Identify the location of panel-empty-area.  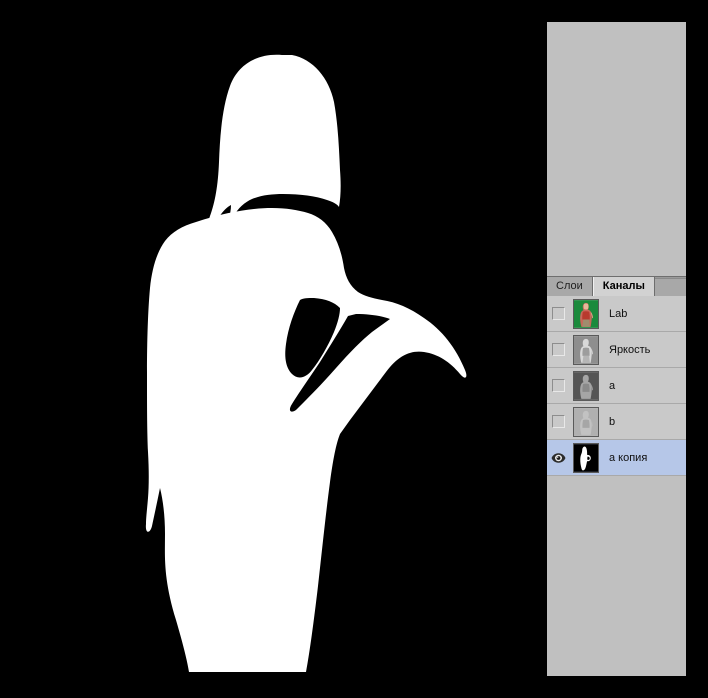
(616, 149).